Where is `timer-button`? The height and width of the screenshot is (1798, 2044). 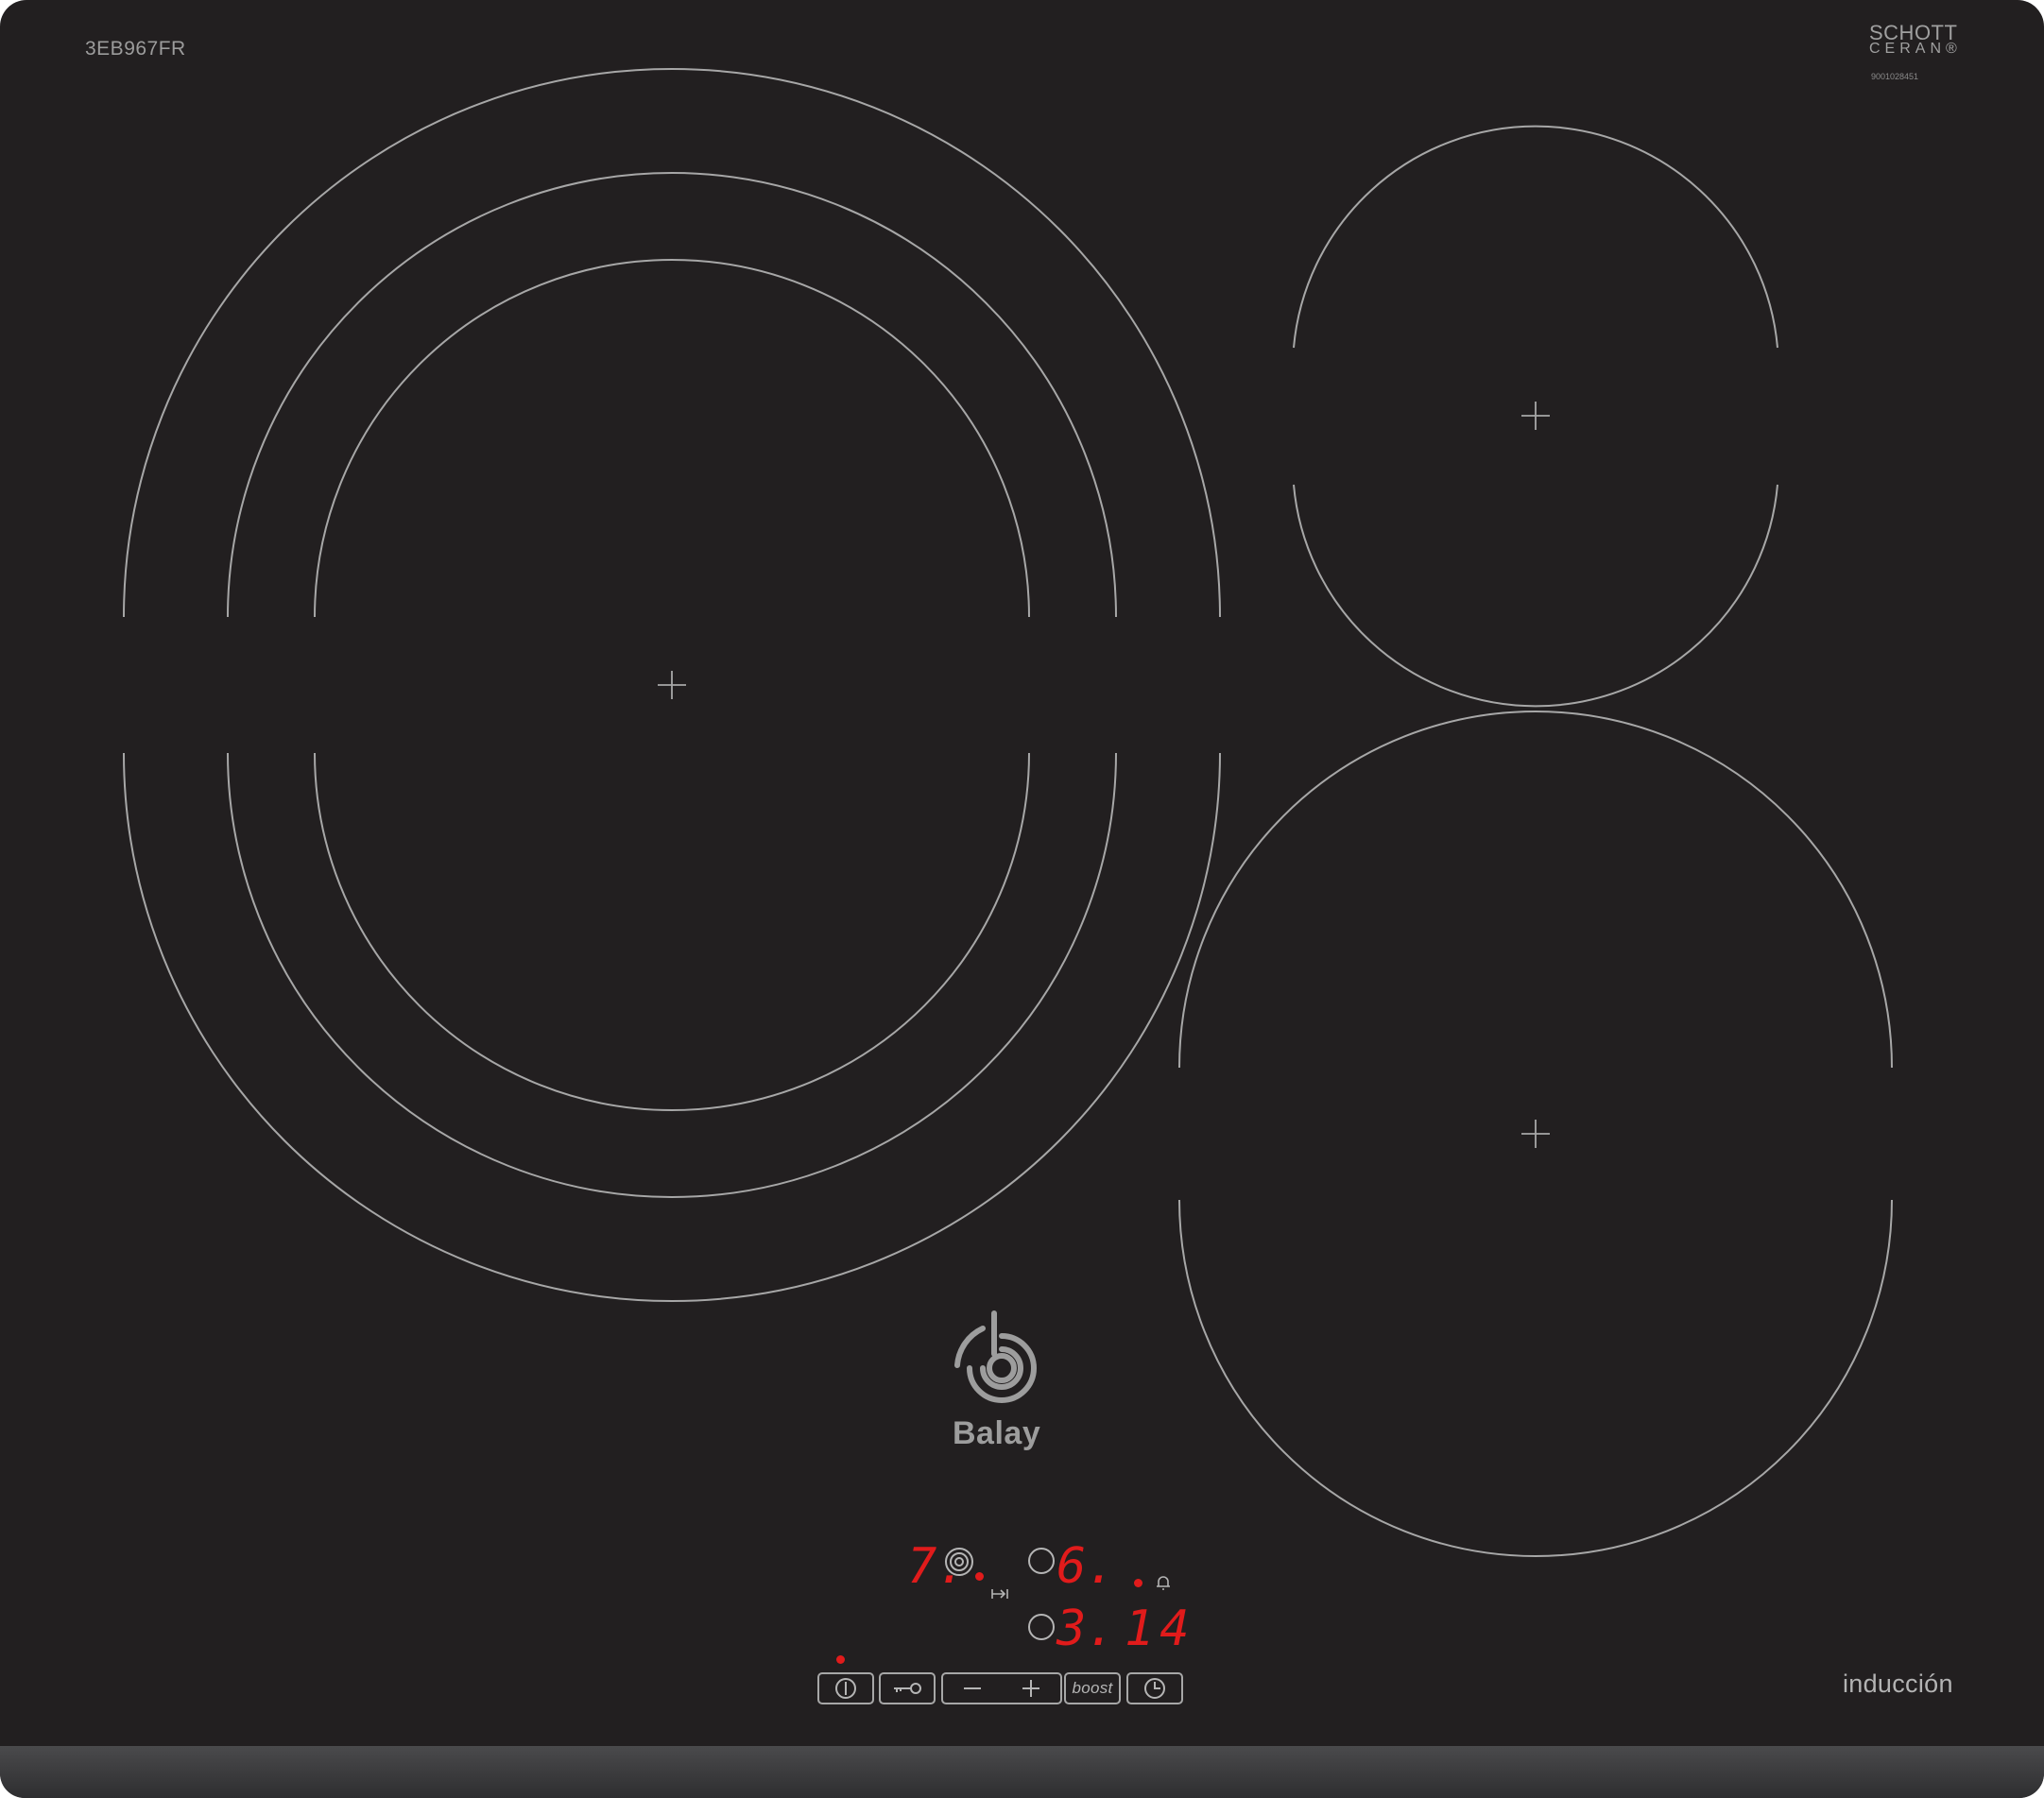 timer-button is located at coordinates (1154, 1688).